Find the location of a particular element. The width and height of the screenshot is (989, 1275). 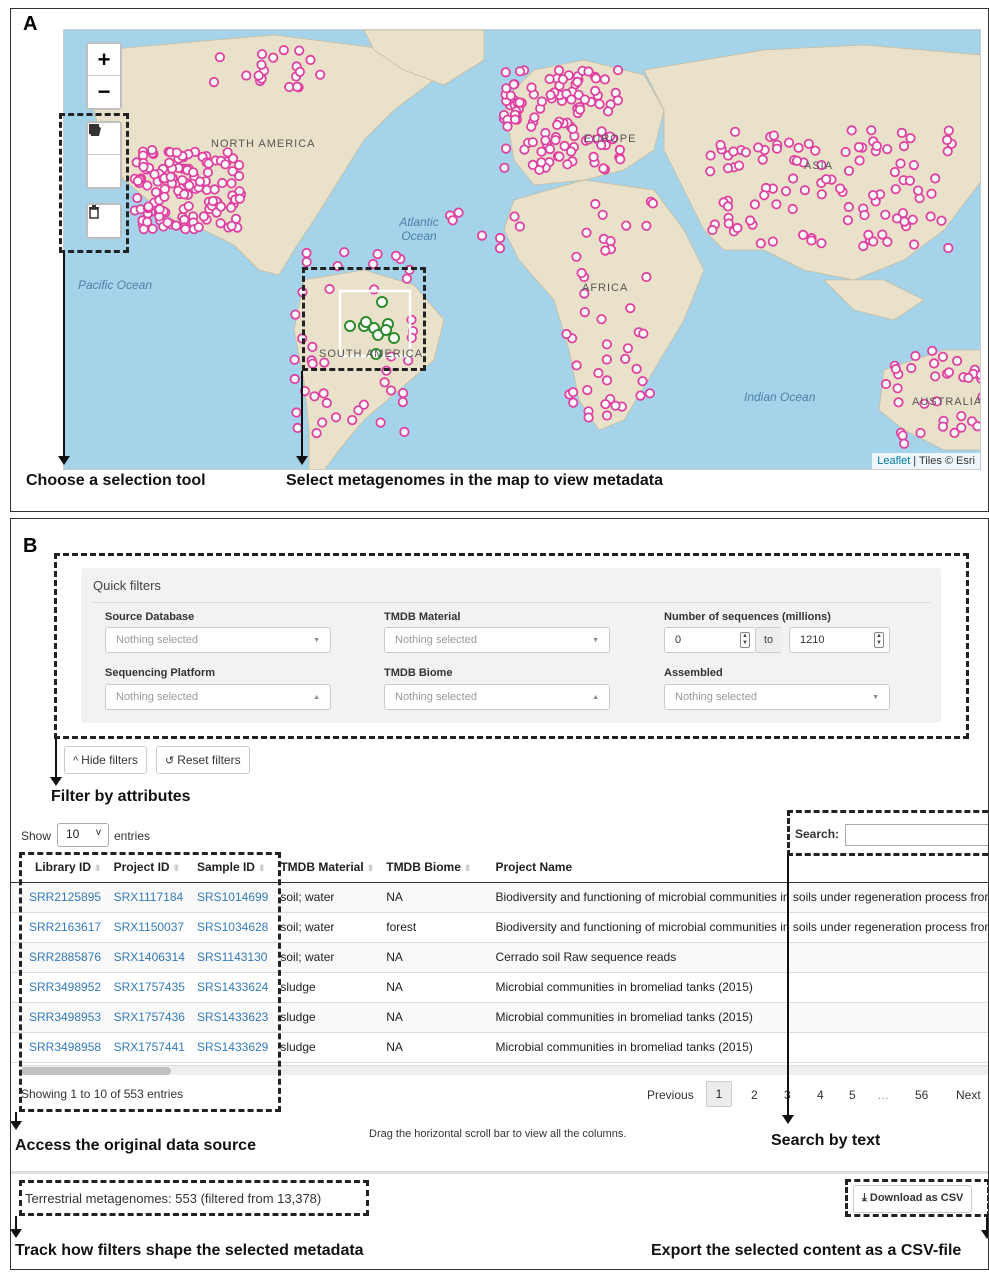

pagination-page: 56 is located at coordinates (921, 1095).